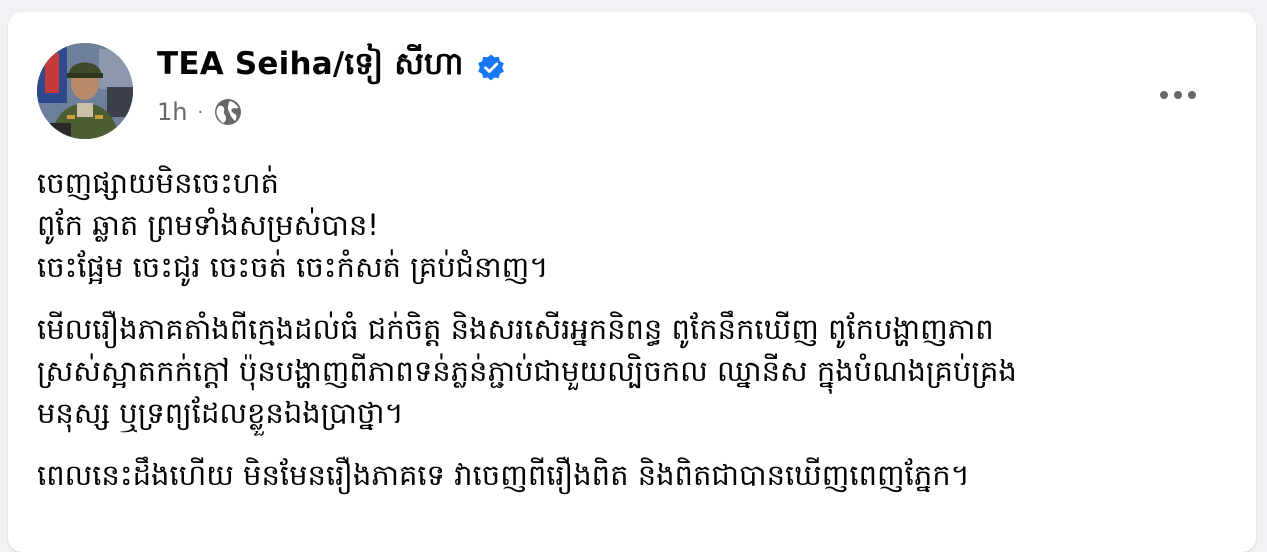 The height and width of the screenshot is (552, 1267). What do you see at coordinates (208, 225) in the screenshot?
I see `post-line: ពូកែ ឆ្លាត ព្រមទាំងសម្រស់បាន!` at bounding box center [208, 225].